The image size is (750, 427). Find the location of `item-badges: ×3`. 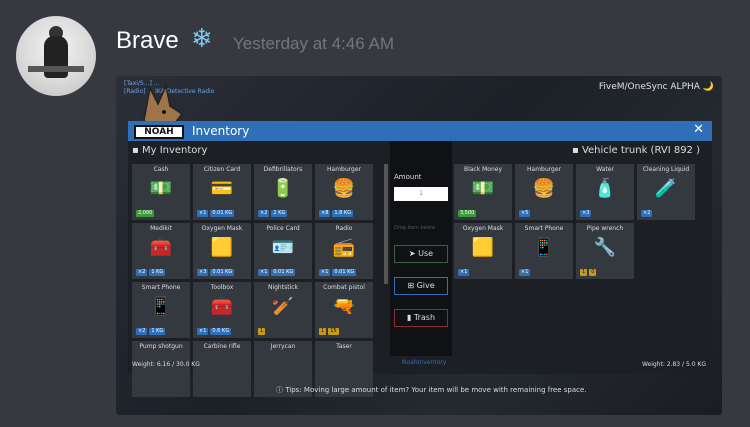

item-badges: ×3 is located at coordinates (586, 213).